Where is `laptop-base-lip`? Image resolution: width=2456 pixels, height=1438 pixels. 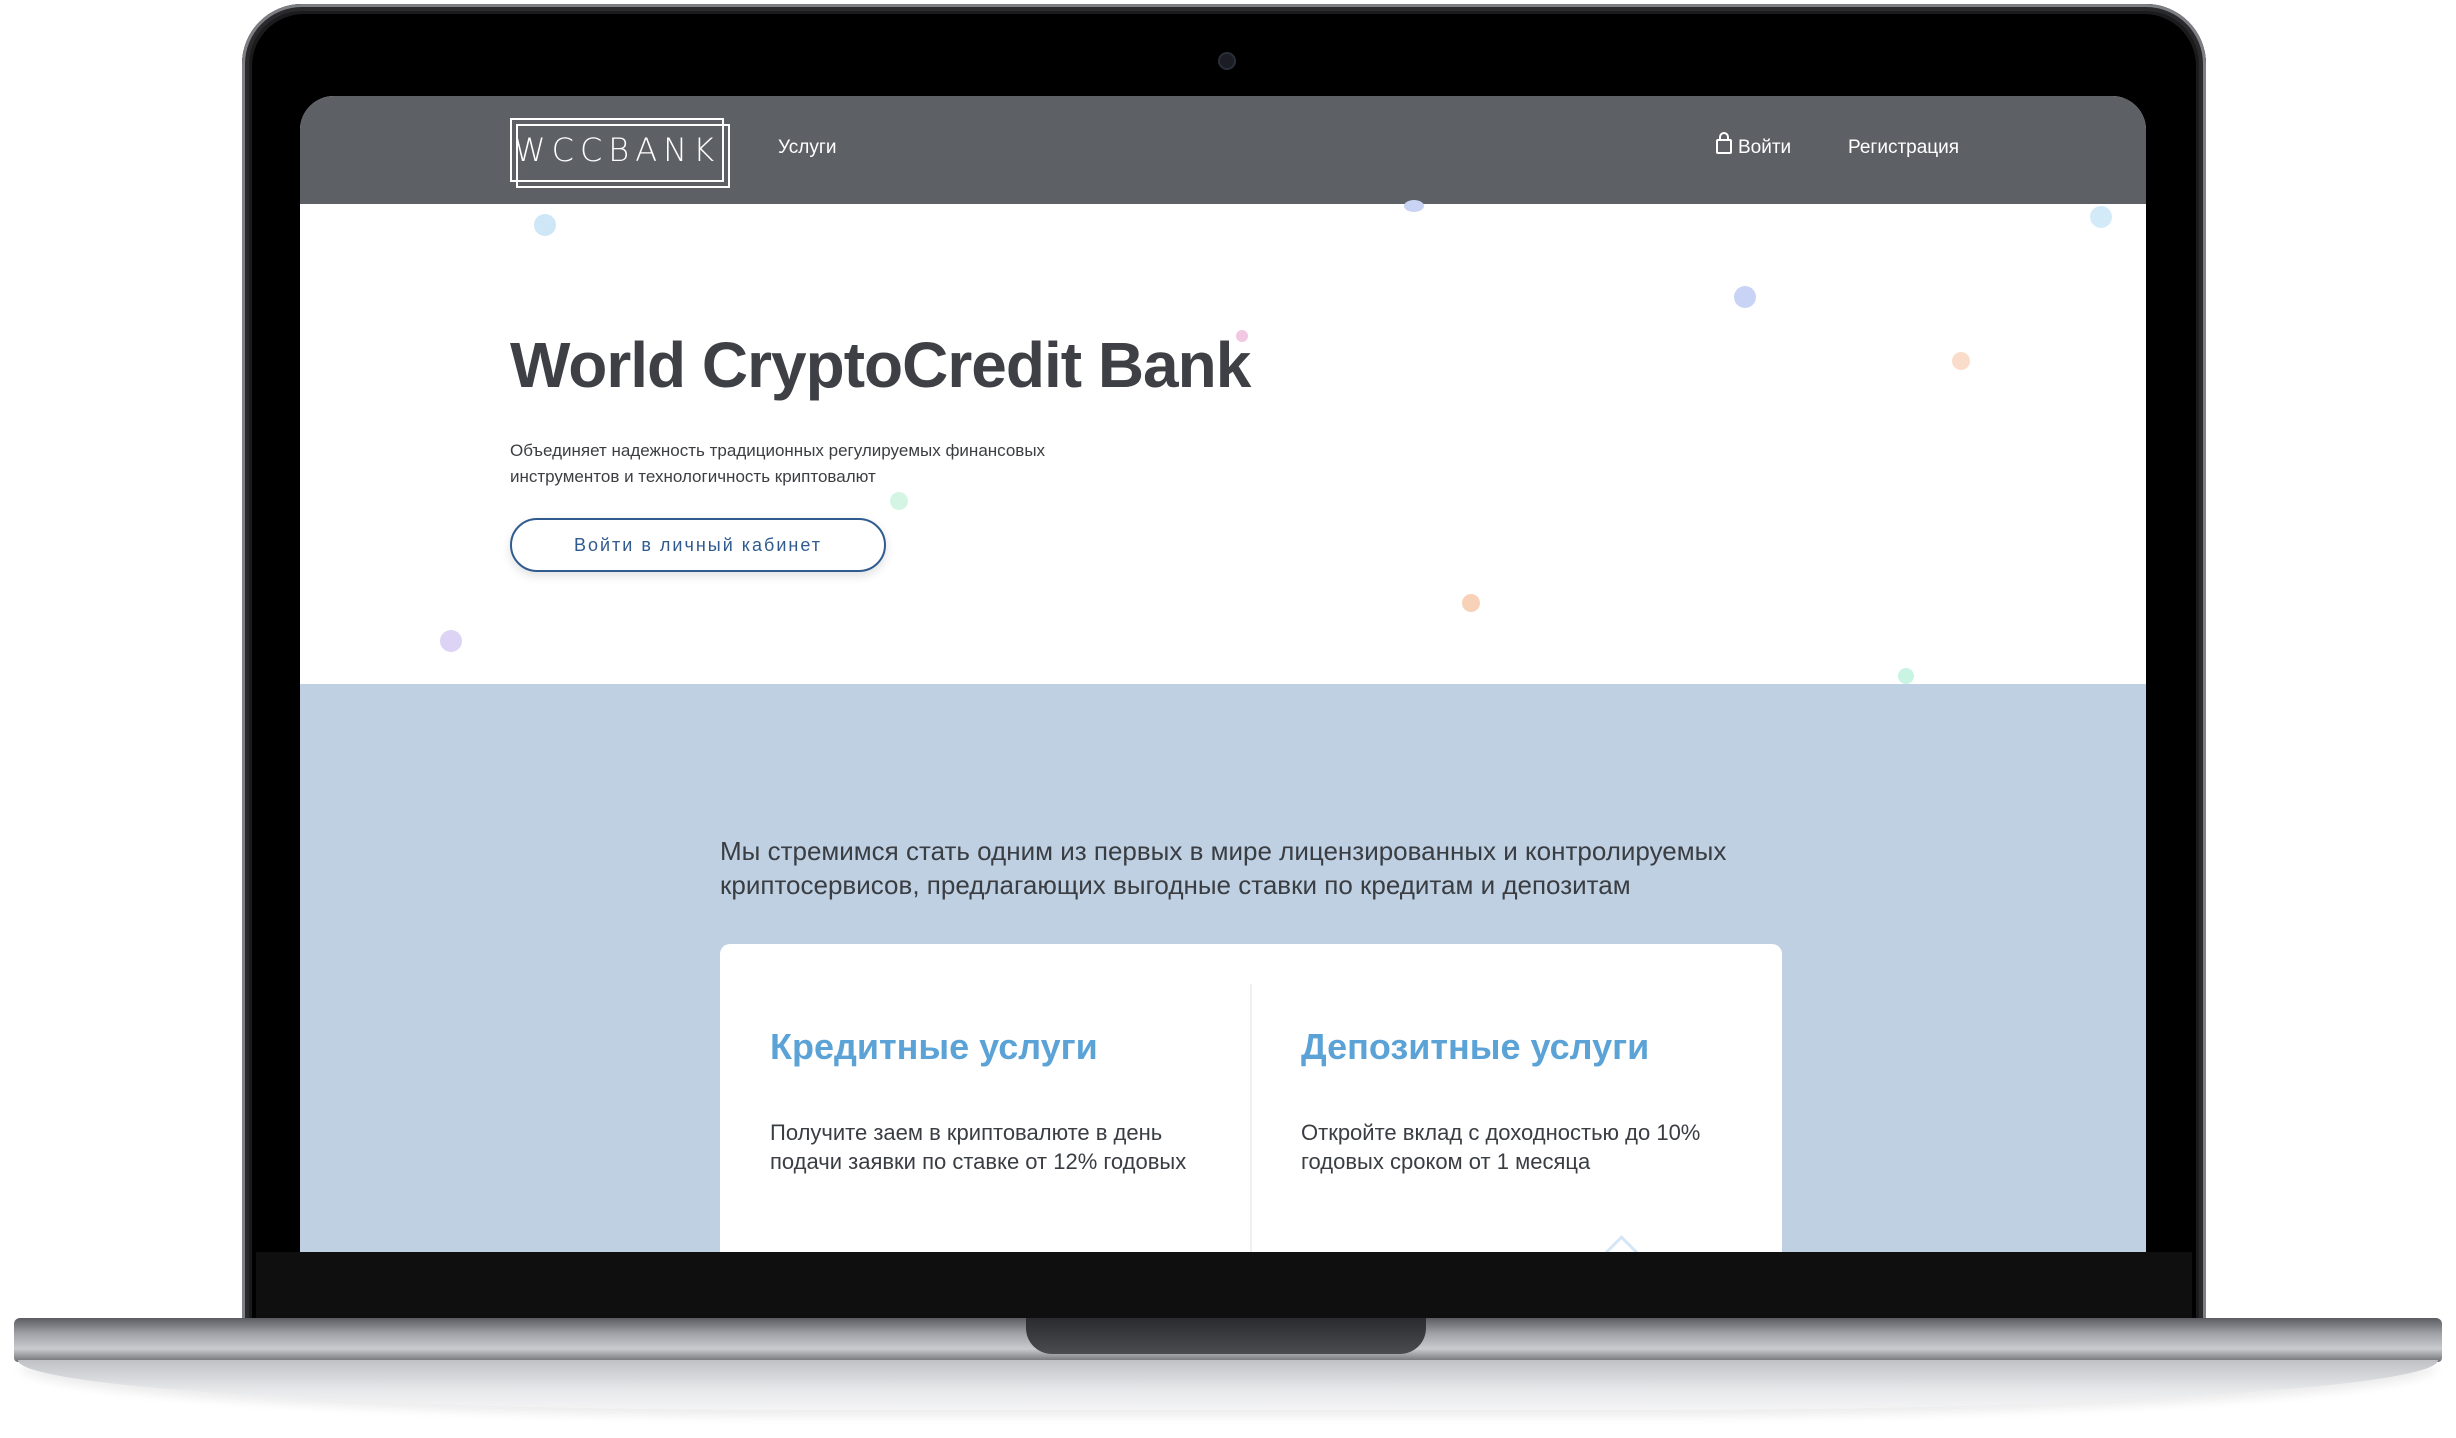 laptop-base-lip is located at coordinates (1228, 1385).